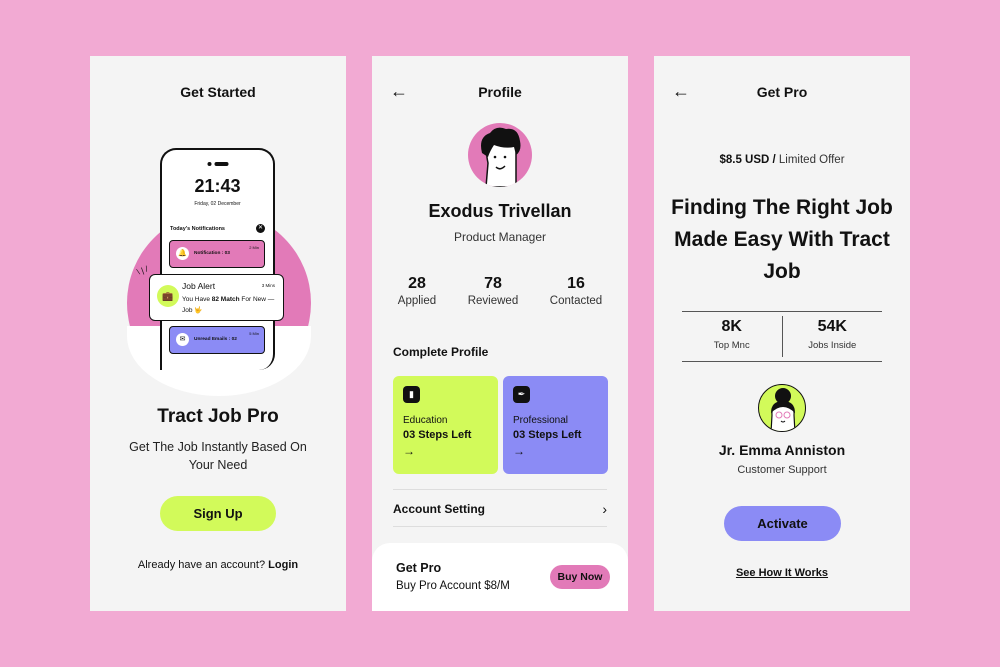 Image resolution: width=1000 pixels, height=667 pixels. What do you see at coordinates (521, 394) in the screenshot?
I see `pen-nib-icon: ✒` at bounding box center [521, 394].